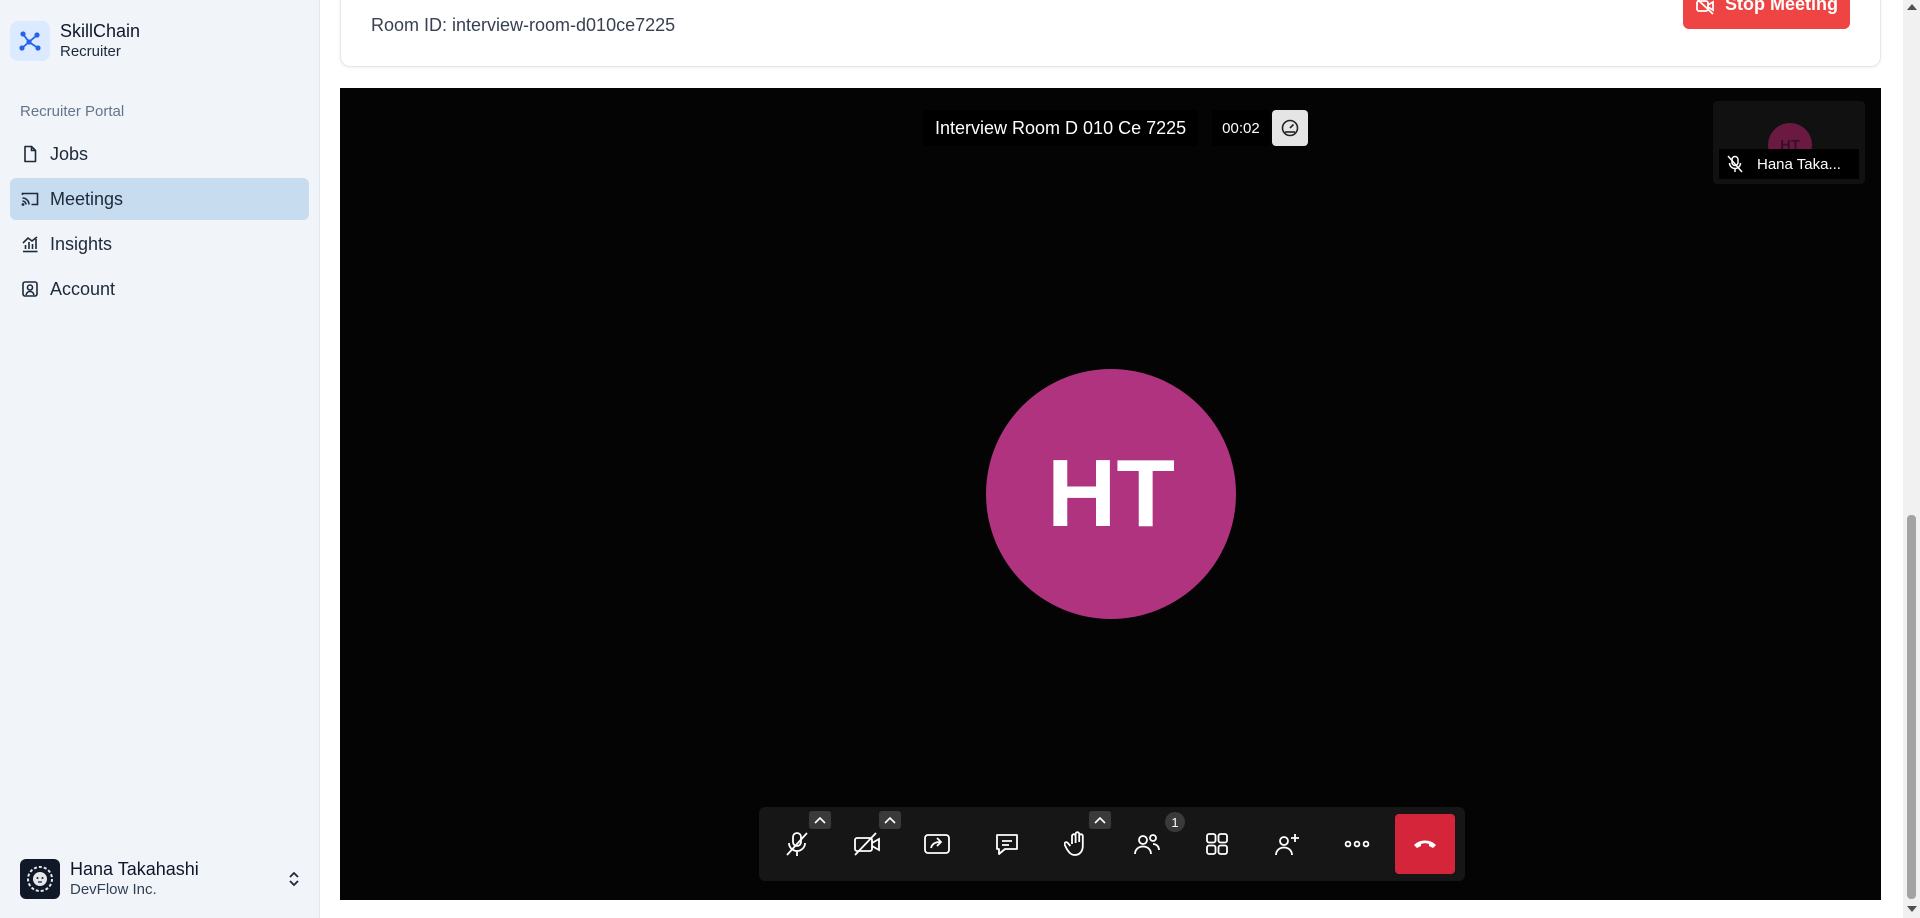  I want to click on microphone-options-caret, so click(820, 820).